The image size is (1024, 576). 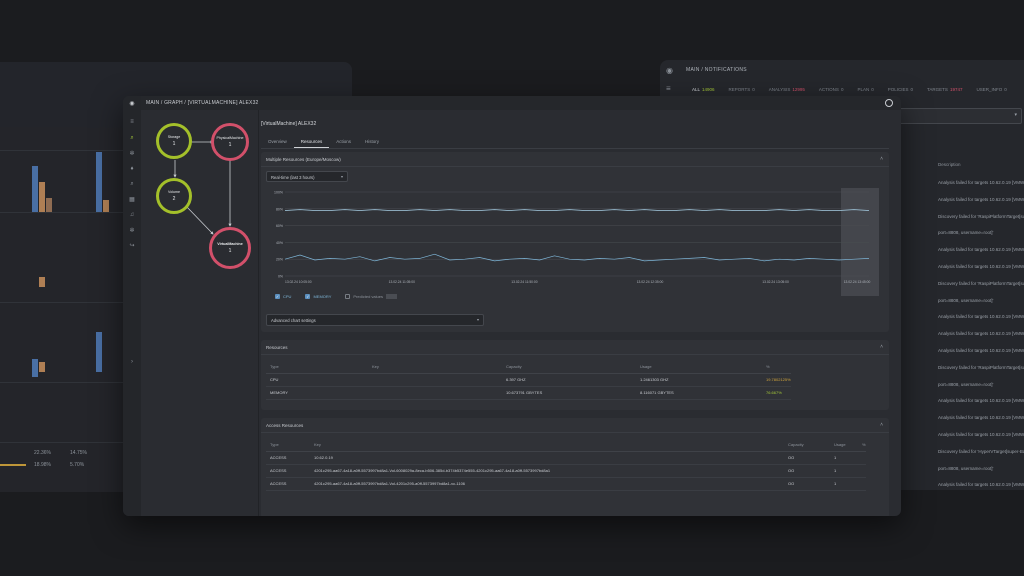 I want to click on tab-history: History, so click(x=372, y=142).